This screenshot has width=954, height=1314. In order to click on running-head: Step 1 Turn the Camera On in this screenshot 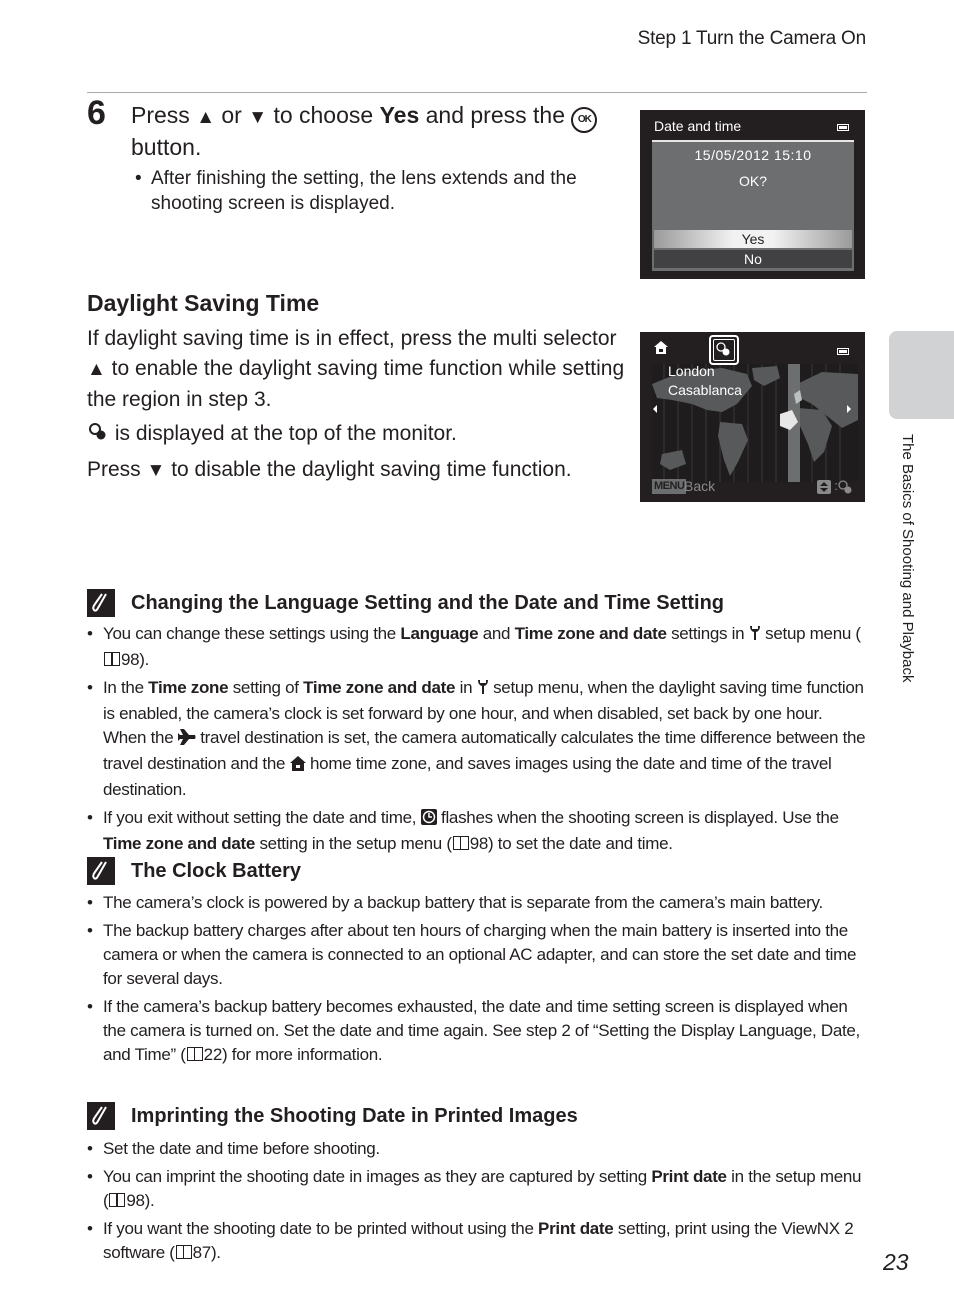, I will do `click(752, 38)`.